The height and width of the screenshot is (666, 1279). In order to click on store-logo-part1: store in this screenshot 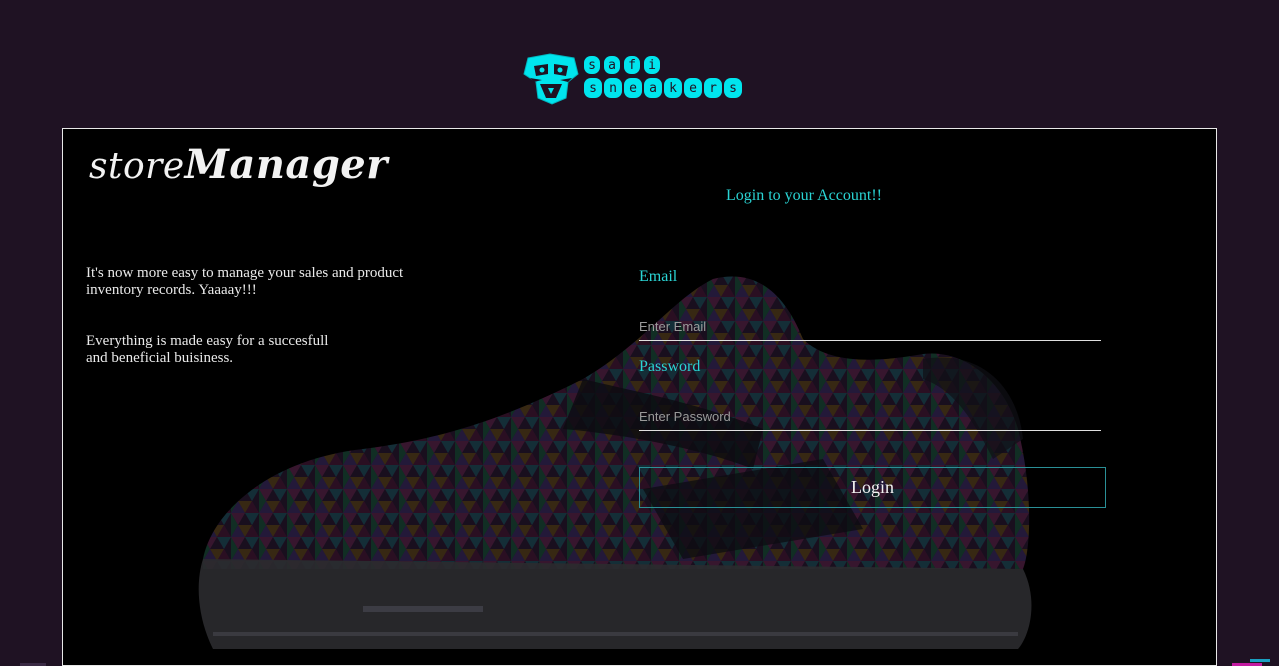, I will do `click(137, 166)`.